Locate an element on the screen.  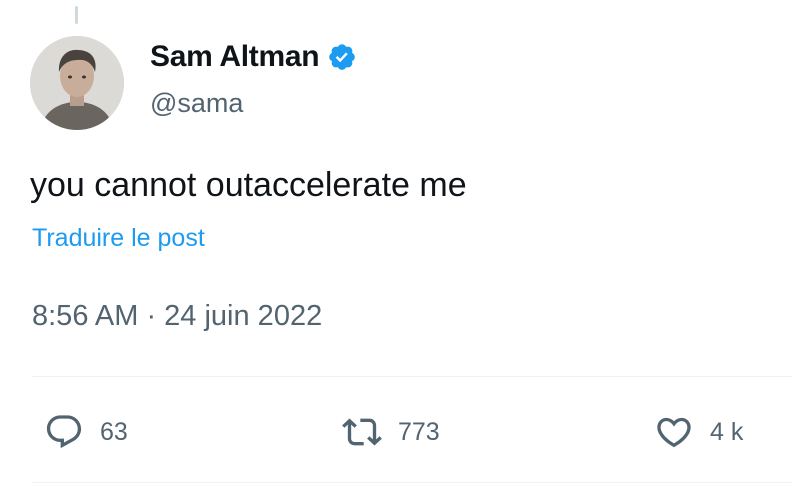
avatar is located at coordinates (77, 83).